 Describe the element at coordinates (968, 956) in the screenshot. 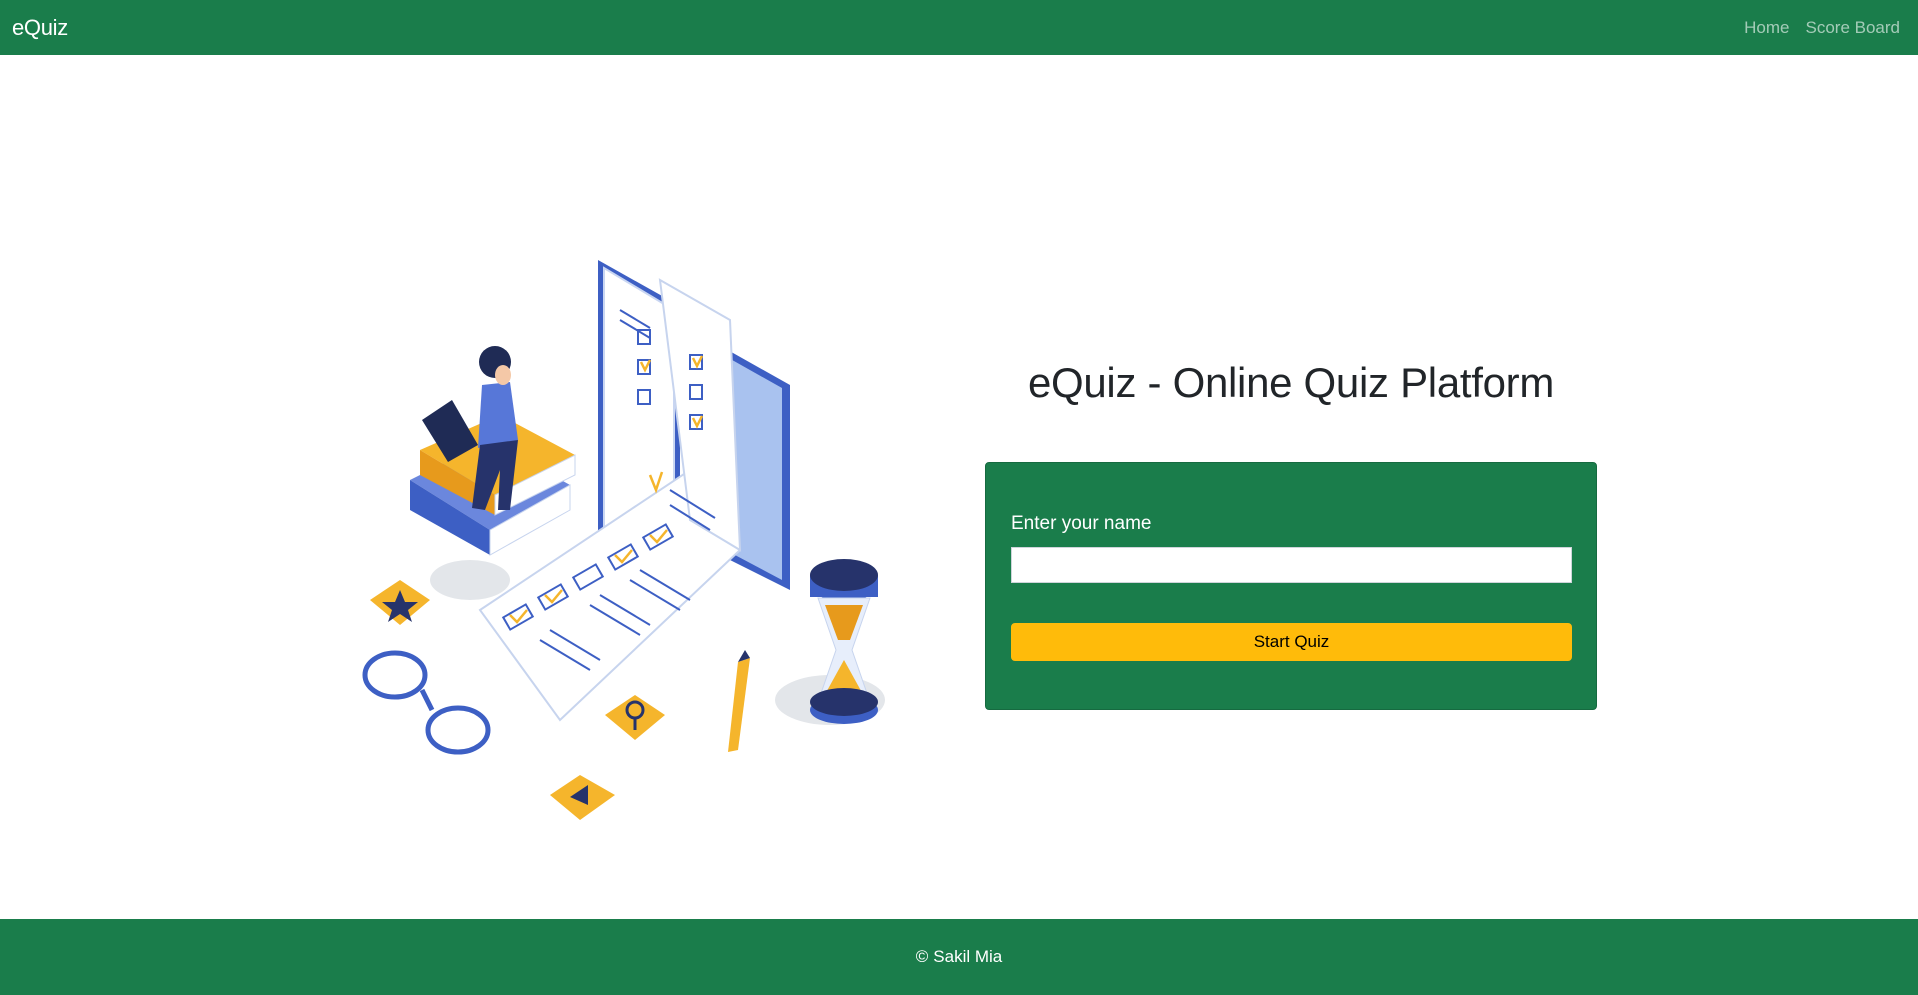

I see `footer-author: Sakil Mia` at that location.